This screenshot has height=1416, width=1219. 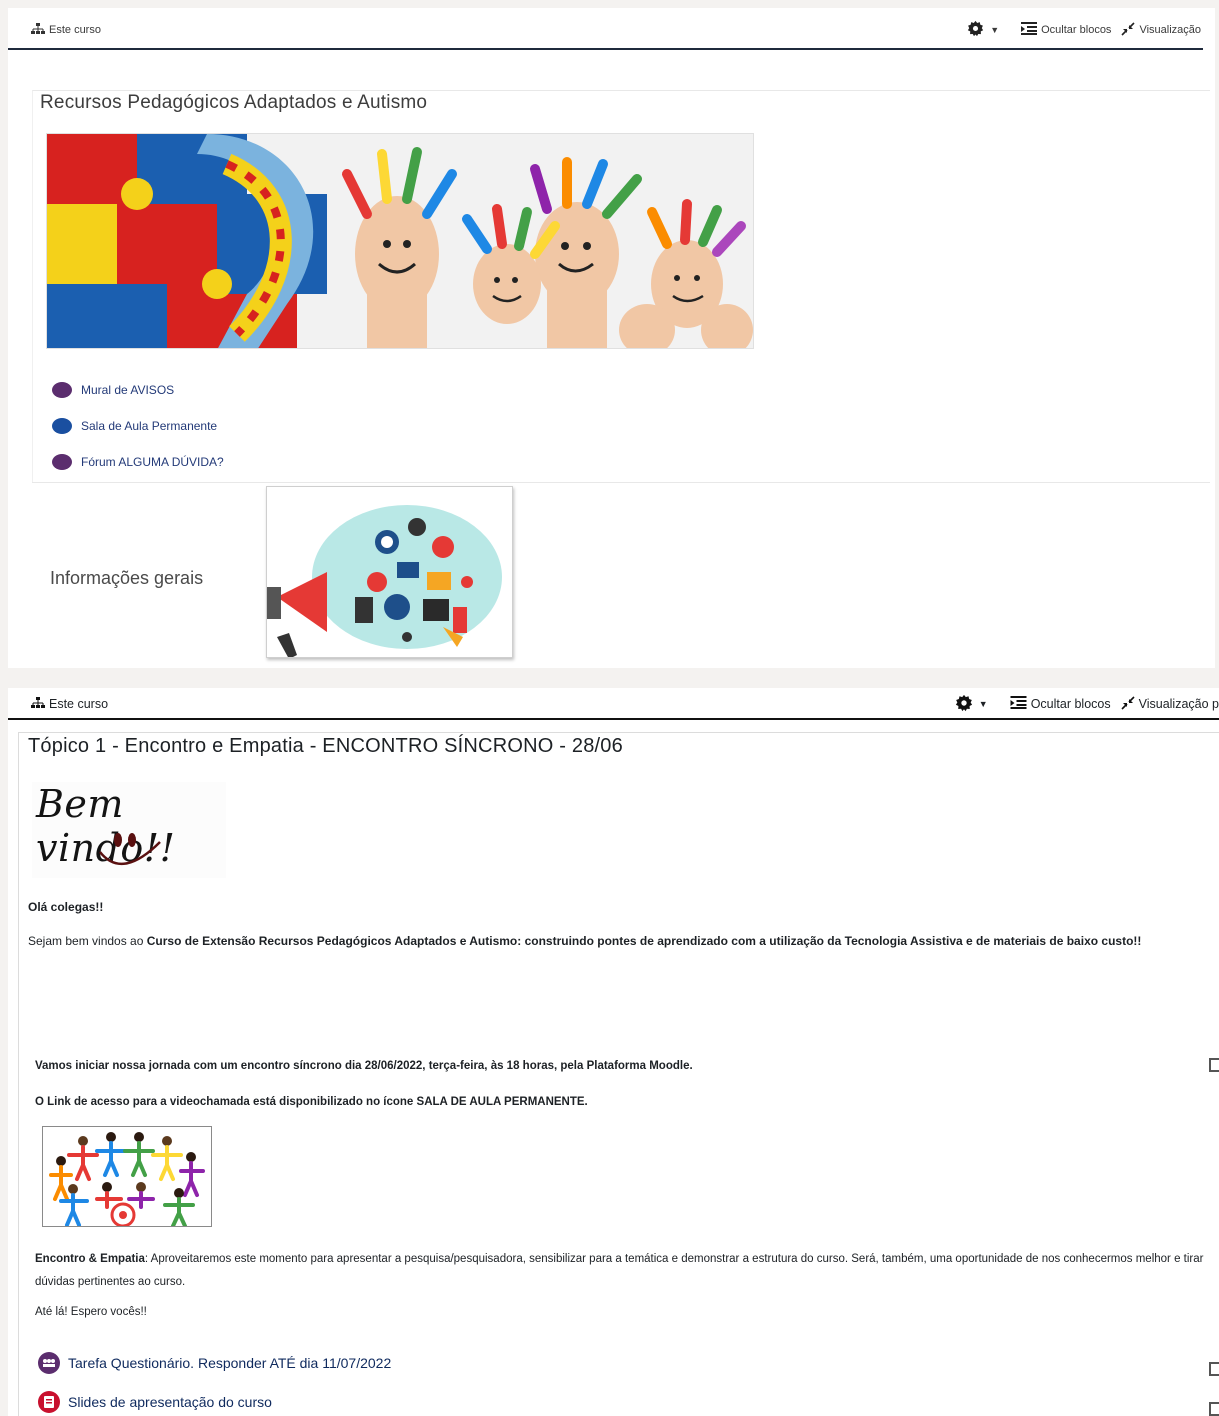 I want to click on activity-slides: Slides de apresentação do curso, so click(x=155, y=1402).